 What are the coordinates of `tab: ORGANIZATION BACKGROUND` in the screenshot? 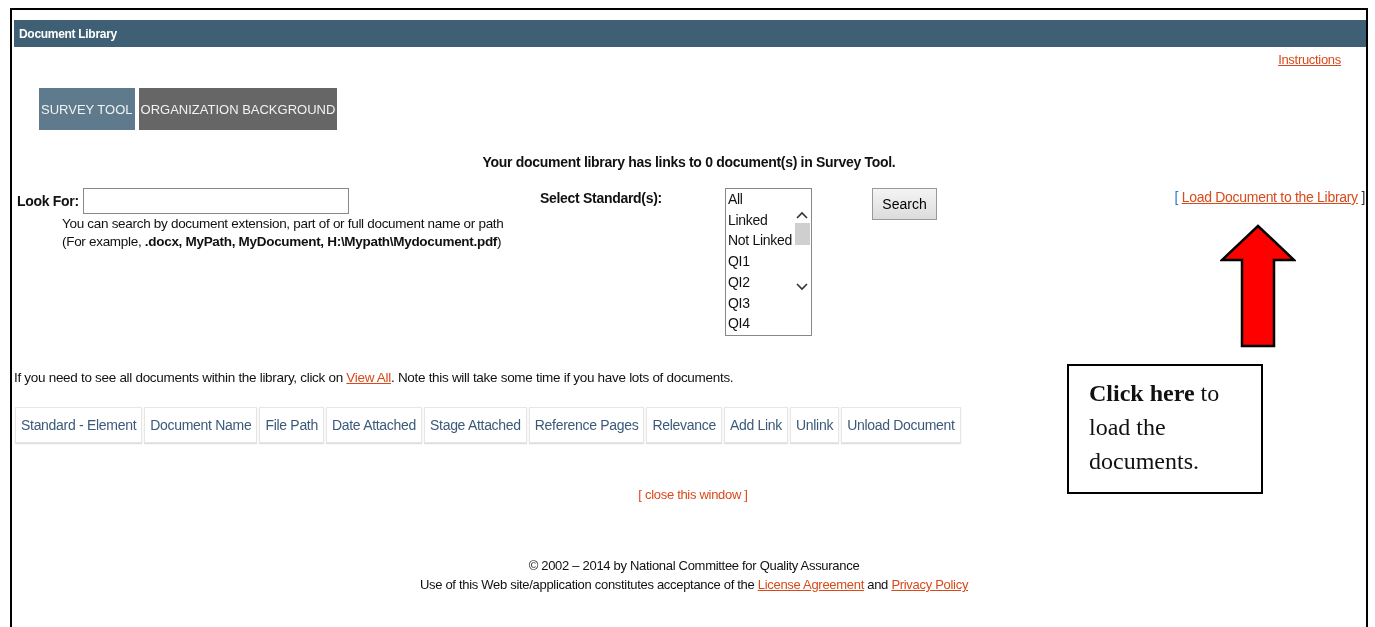 It's located at (238, 109).